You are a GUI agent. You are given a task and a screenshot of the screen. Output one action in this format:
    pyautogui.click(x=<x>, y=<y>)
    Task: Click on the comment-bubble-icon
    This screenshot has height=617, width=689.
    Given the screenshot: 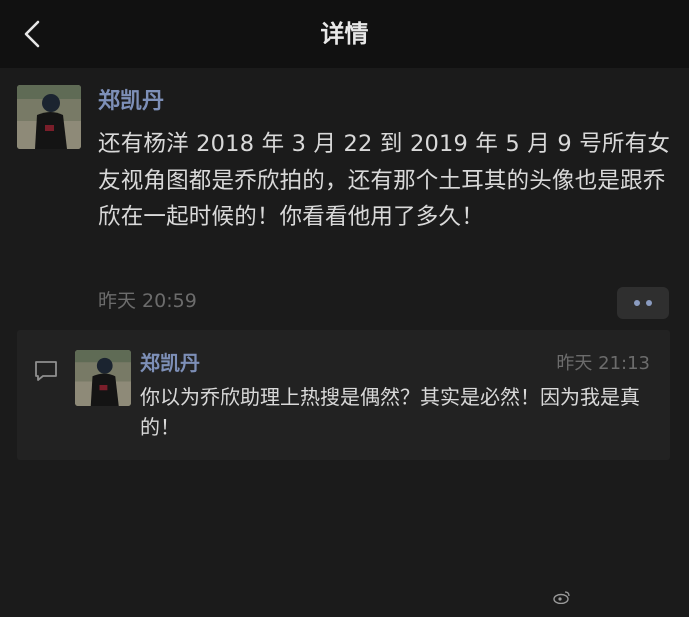 What is the action you would take?
    pyautogui.click(x=46, y=371)
    